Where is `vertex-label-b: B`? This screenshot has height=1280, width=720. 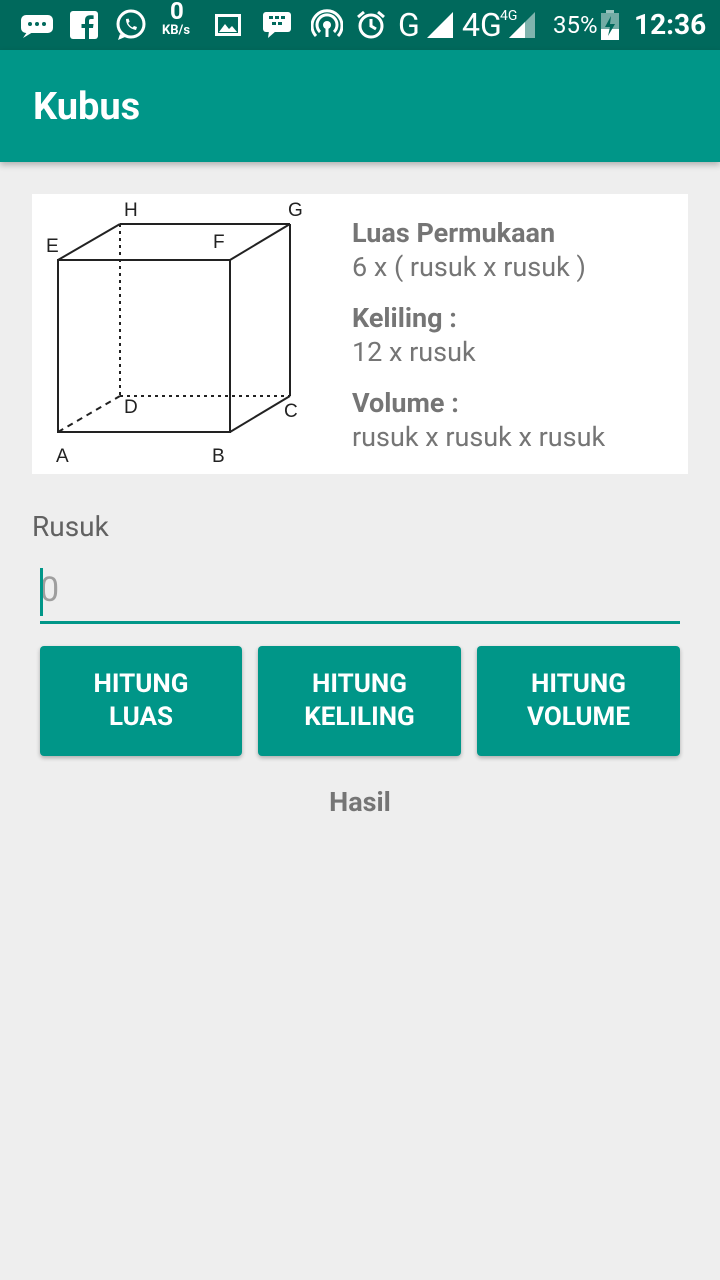
vertex-label-b: B is located at coordinates (218, 456).